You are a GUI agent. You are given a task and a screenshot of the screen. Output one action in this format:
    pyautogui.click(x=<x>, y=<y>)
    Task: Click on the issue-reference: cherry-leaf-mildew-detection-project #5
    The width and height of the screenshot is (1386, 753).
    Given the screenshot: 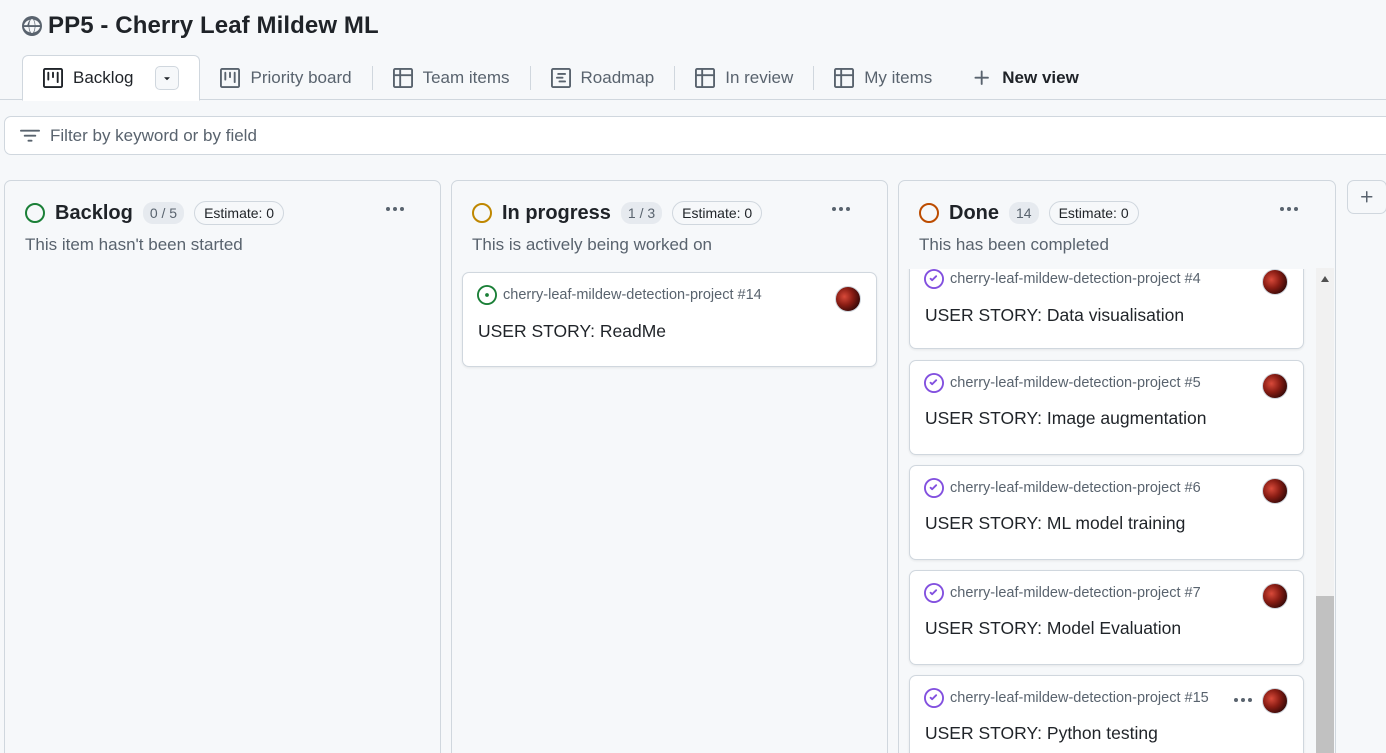 What is the action you would take?
    pyautogui.click(x=1062, y=383)
    